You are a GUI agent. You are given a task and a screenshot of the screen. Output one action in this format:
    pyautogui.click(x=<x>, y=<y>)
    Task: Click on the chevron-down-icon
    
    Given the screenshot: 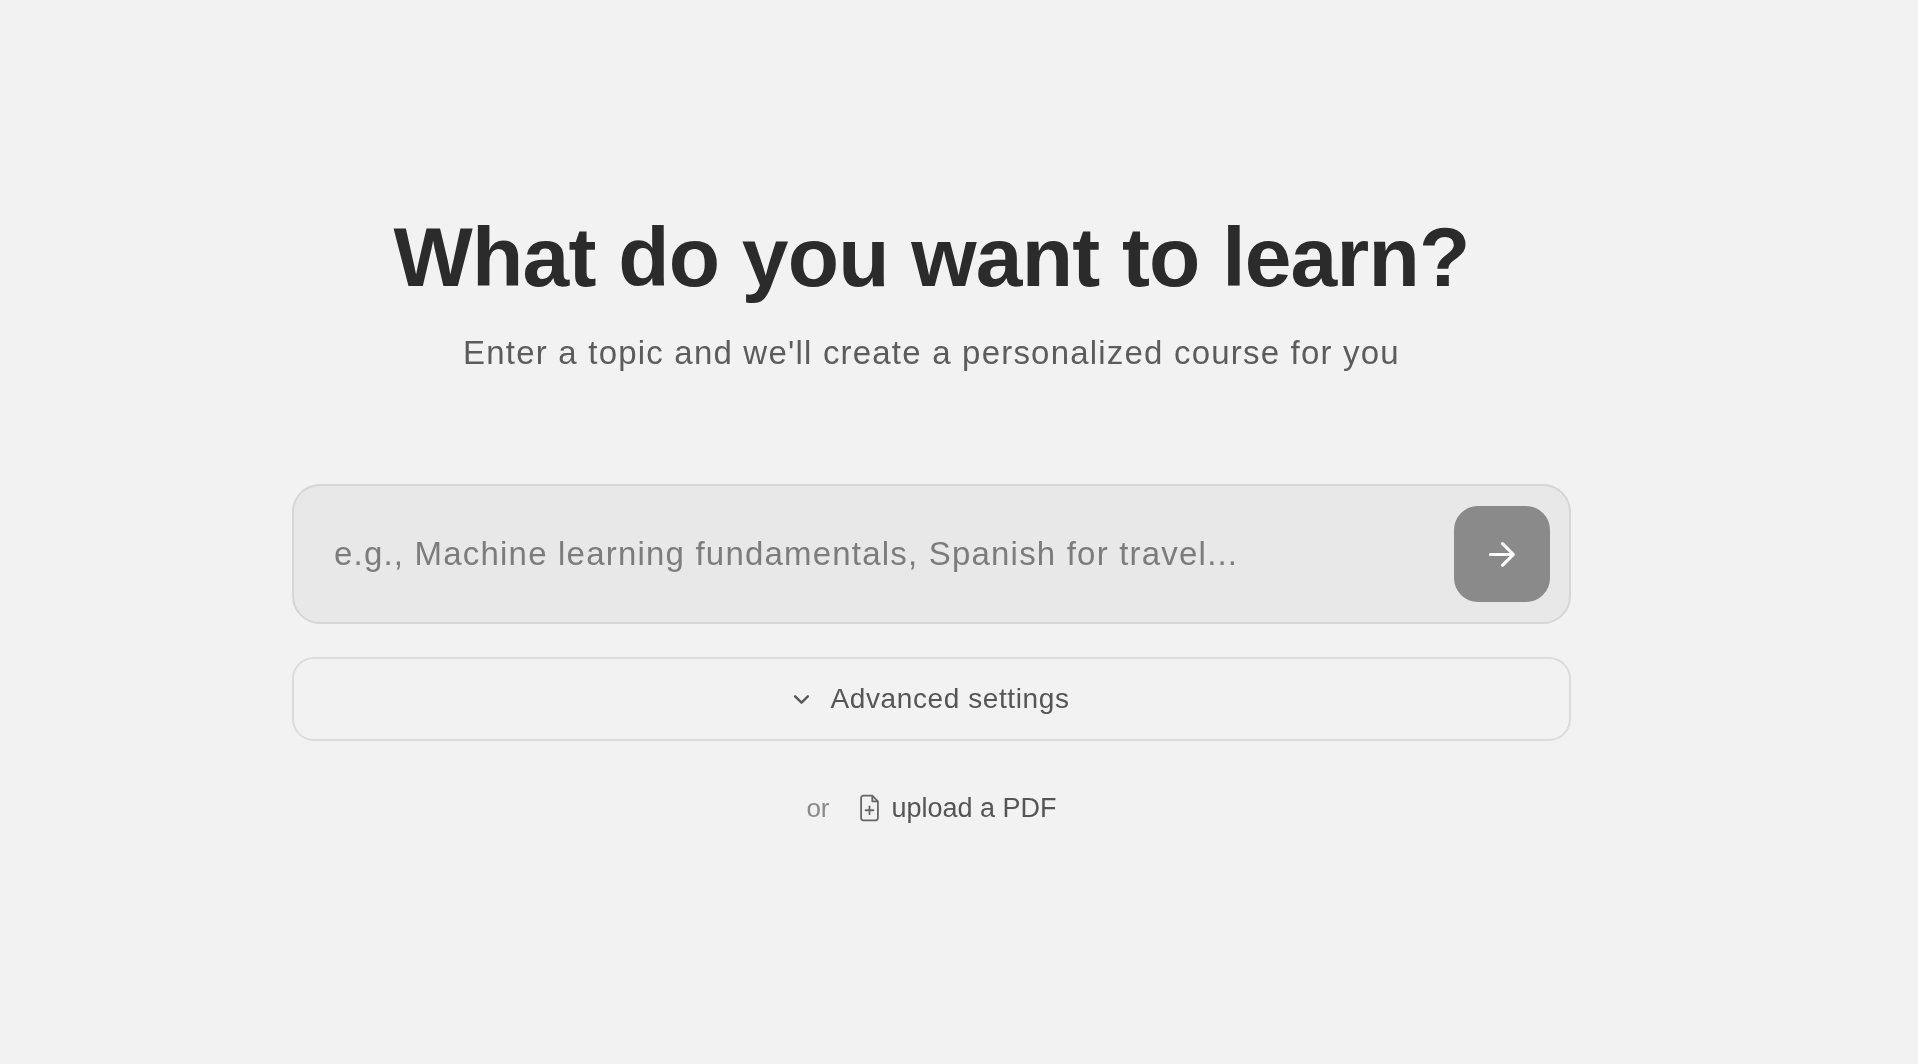 What is the action you would take?
    pyautogui.click(x=802, y=699)
    